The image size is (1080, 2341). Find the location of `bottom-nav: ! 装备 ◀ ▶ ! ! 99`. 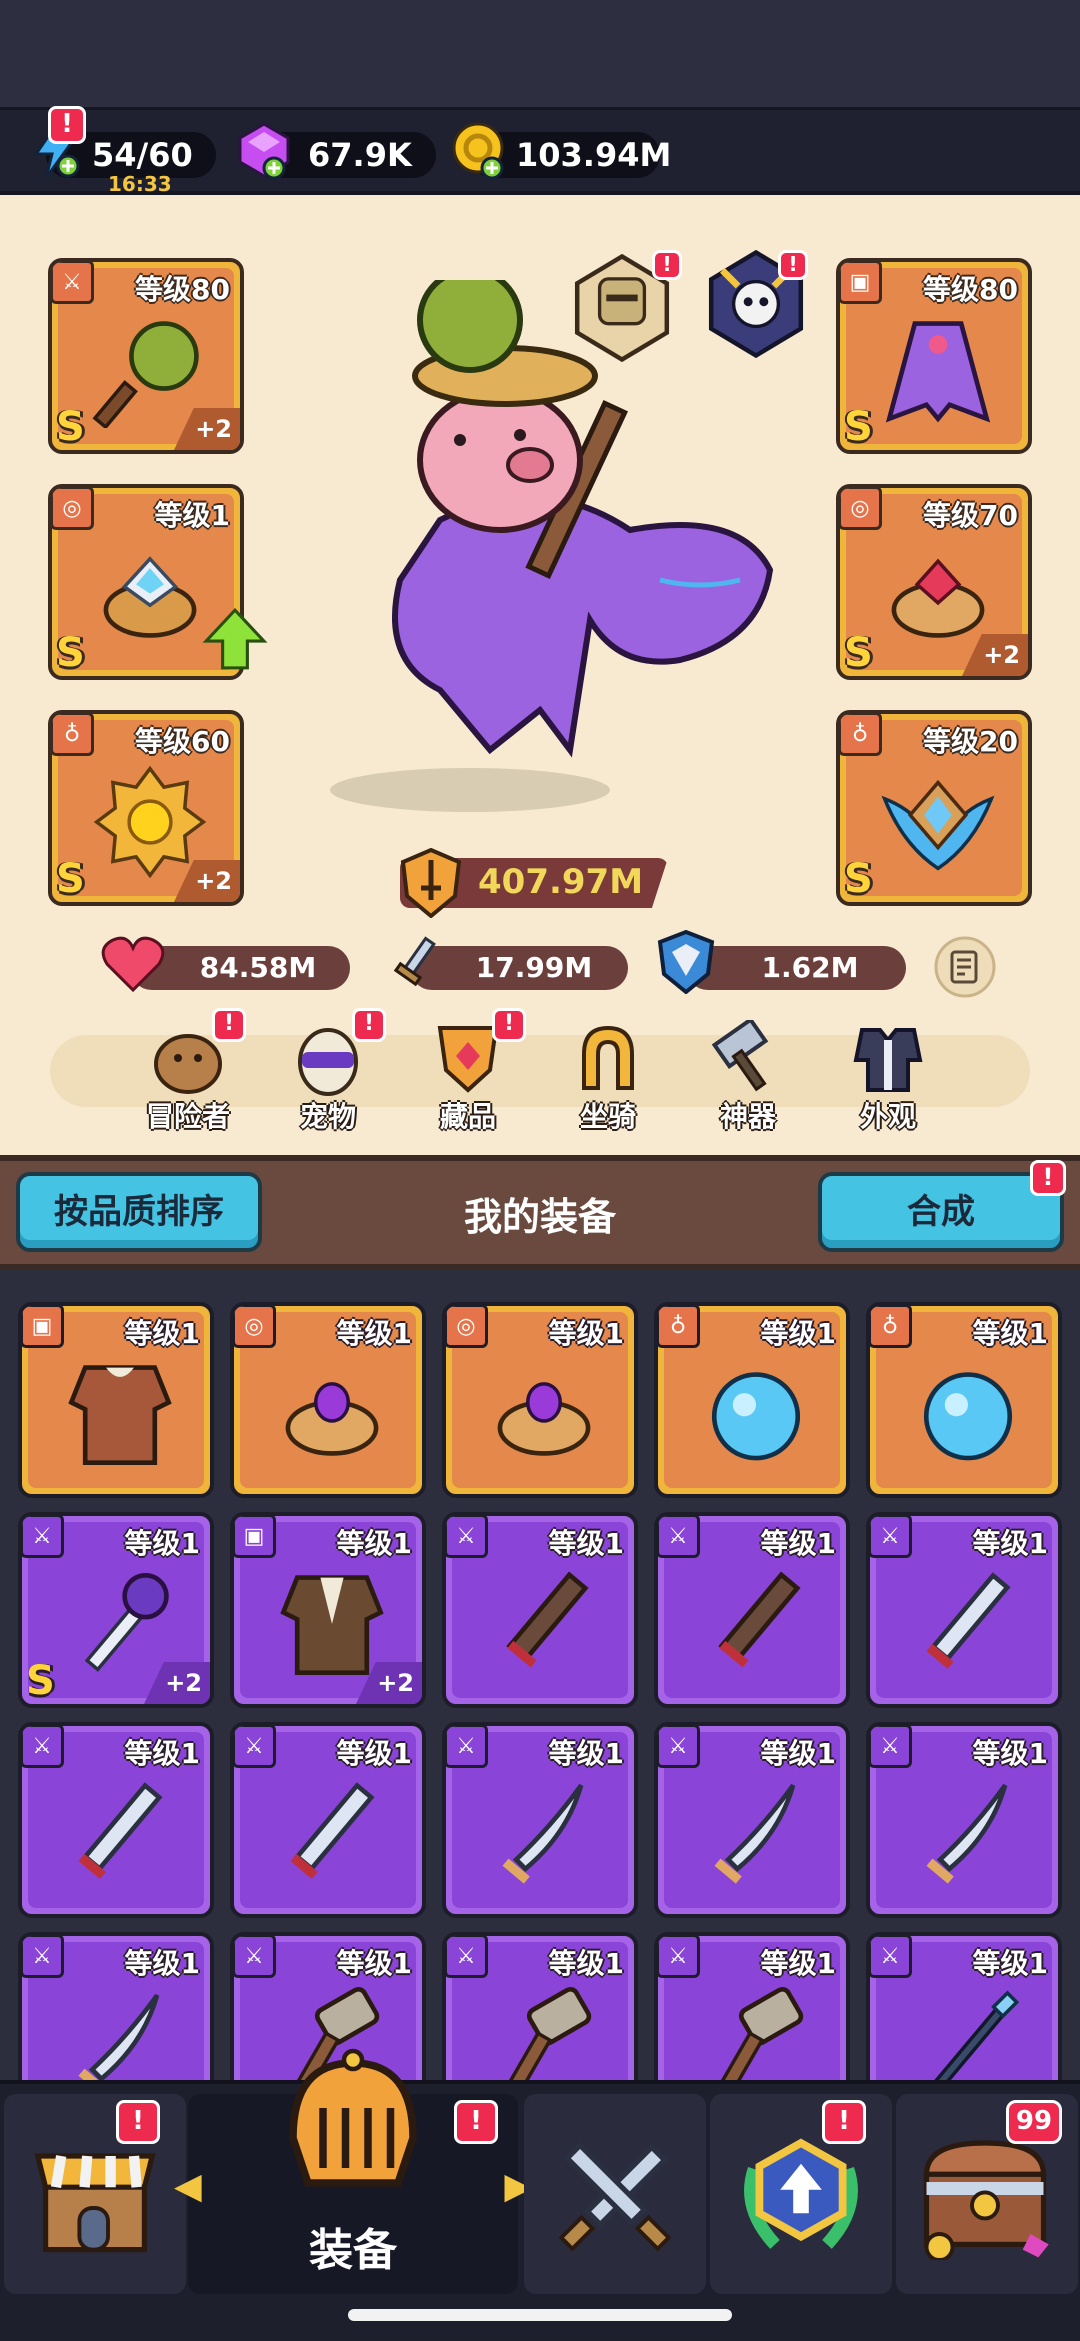

bottom-nav: ! 装备 ◀ ▶ ! ! 99 is located at coordinates (540, 2194).